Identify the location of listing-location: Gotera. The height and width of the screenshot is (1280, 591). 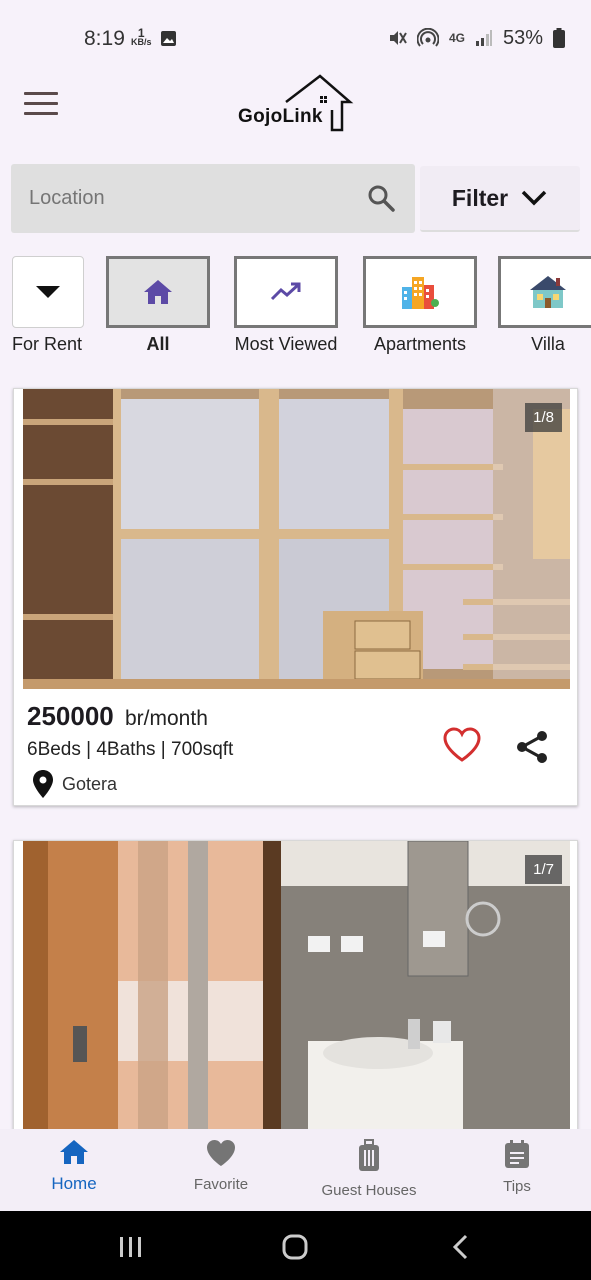
(74, 784).